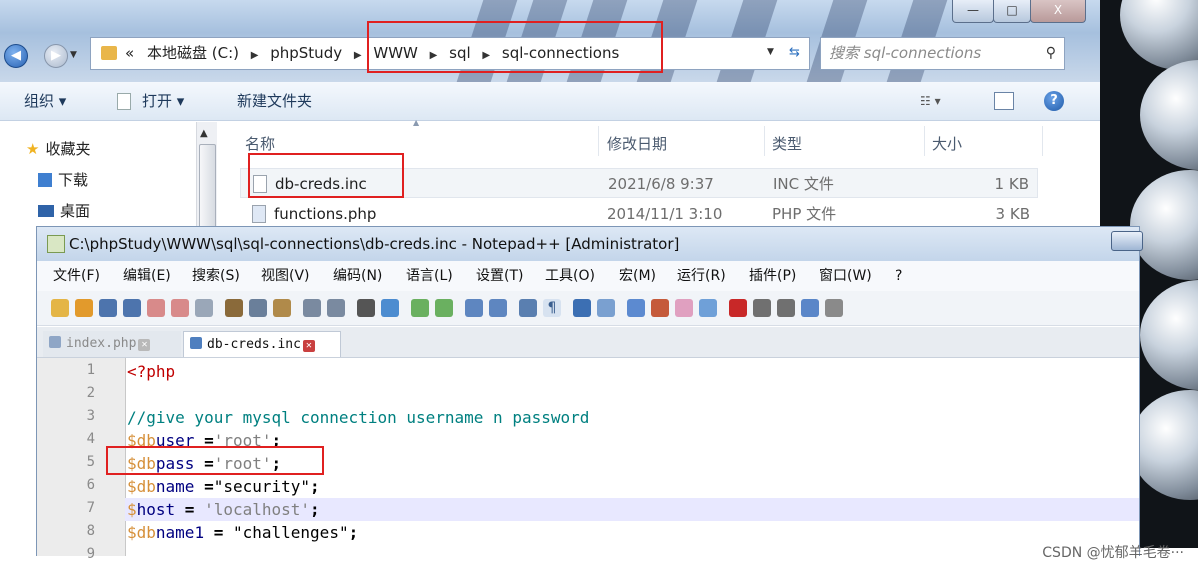 The width and height of the screenshot is (1198, 572). Describe the element at coordinates (108, 308) in the screenshot. I see `save-icon` at that location.